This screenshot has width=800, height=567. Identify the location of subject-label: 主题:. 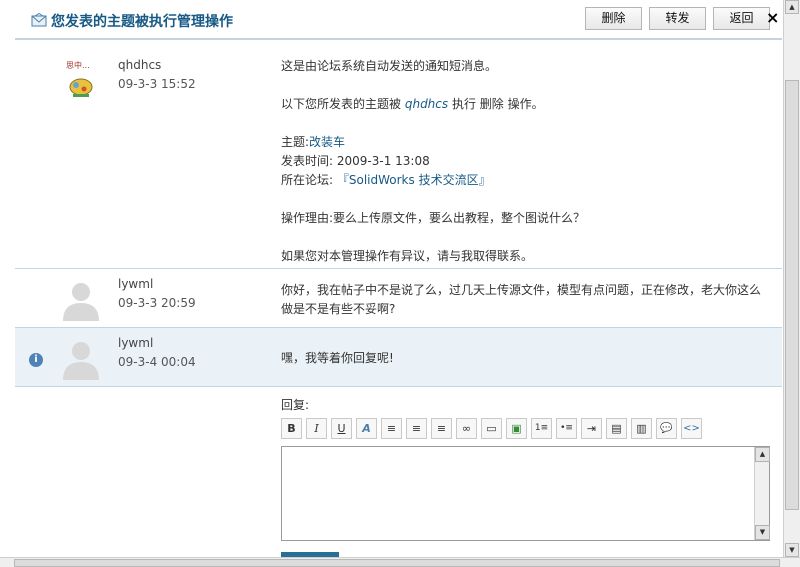
(295, 142).